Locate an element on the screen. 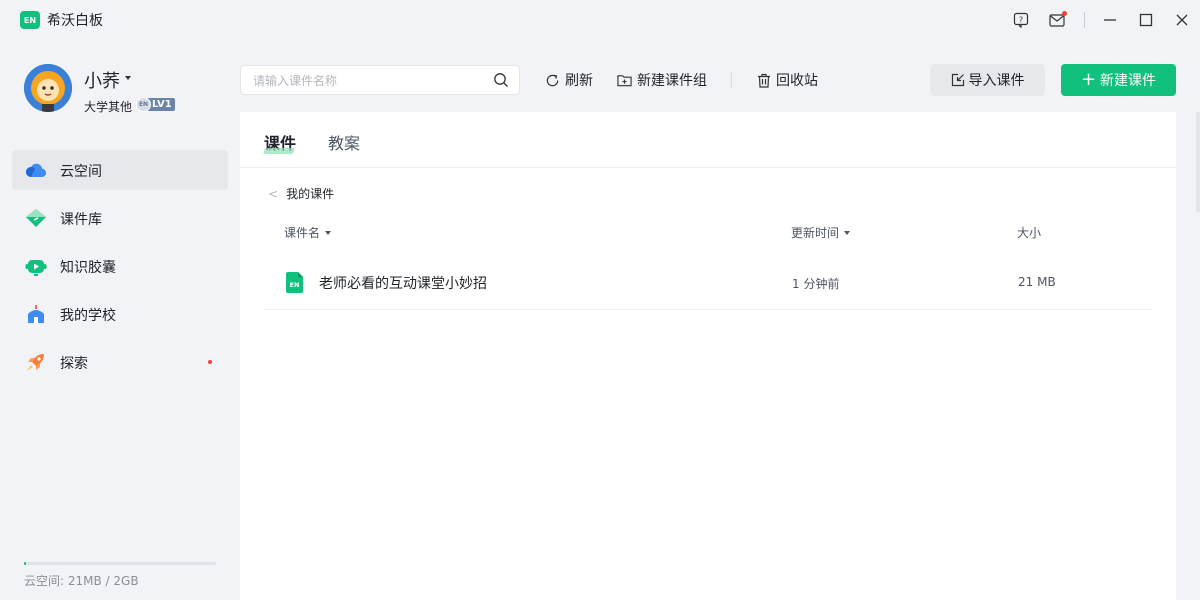  storage-label: 云空间: 21MB / 2GB is located at coordinates (81, 581).